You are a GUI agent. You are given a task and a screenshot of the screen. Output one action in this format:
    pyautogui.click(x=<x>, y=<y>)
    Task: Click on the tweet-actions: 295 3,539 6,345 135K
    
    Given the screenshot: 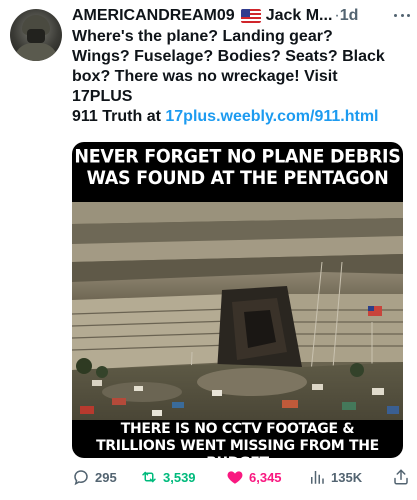 What is the action you would take?
    pyautogui.click(x=242, y=477)
    